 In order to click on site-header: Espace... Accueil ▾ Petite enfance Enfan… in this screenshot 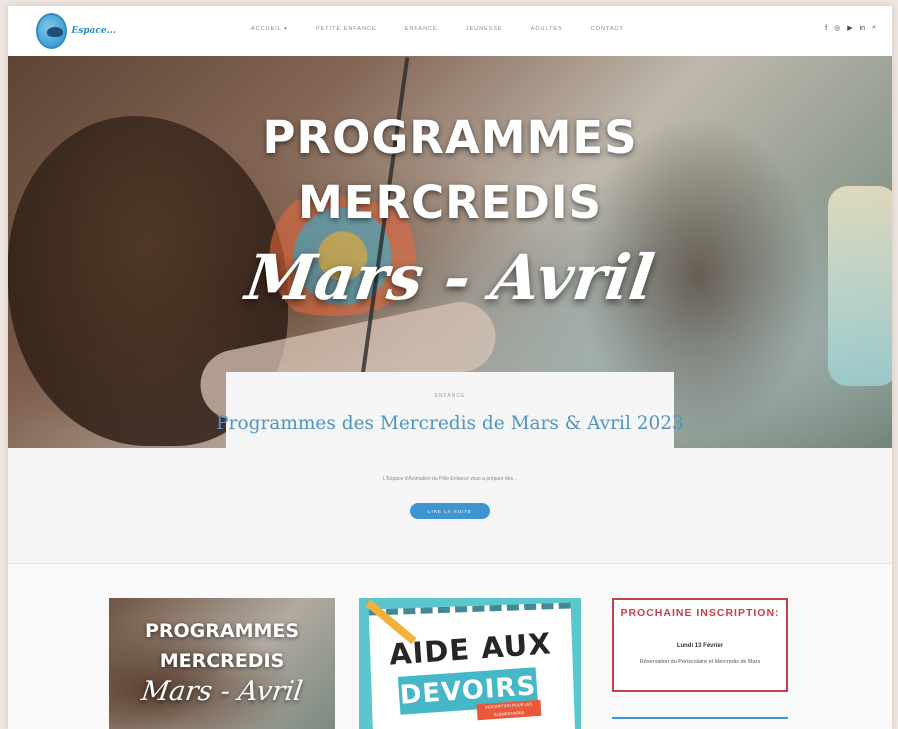, I will do `click(450, 31)`.